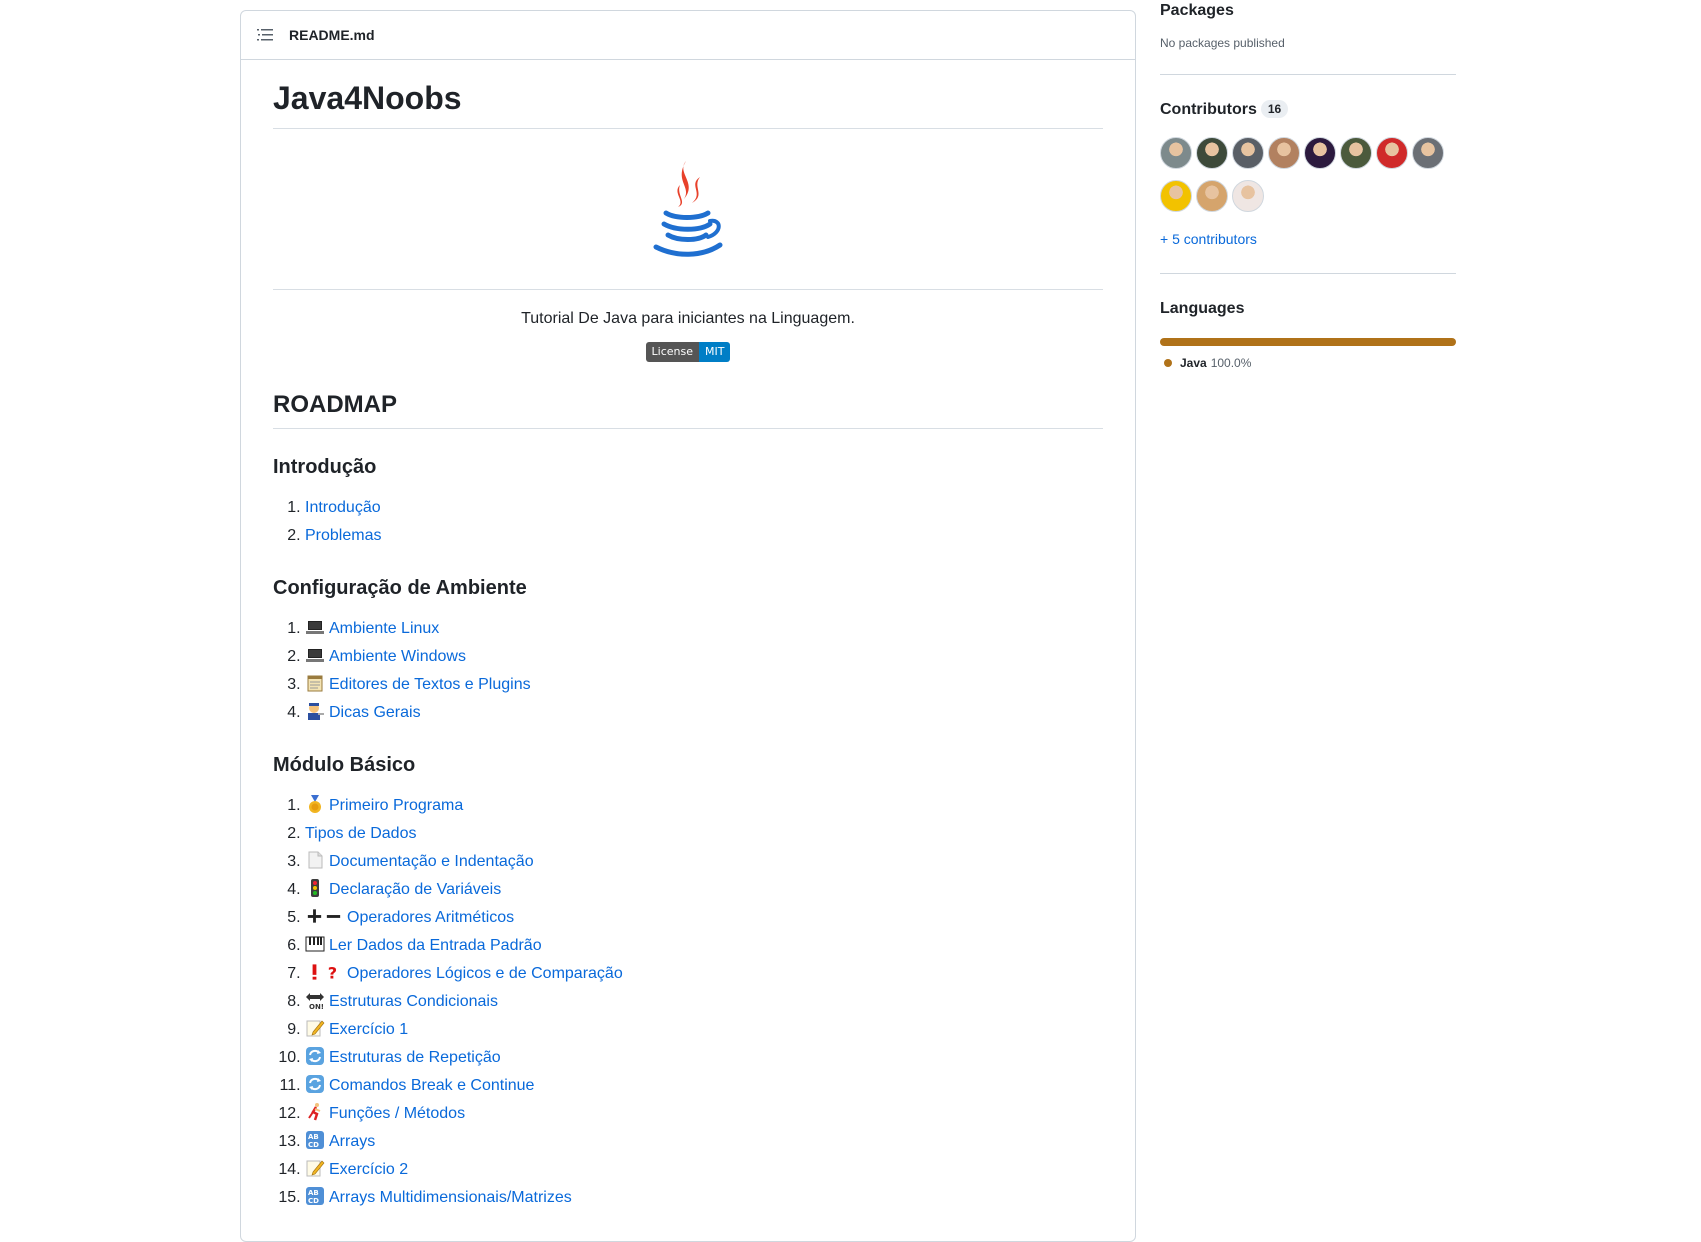 The width and height of the screenshot is (1701, 1242). Describe the element at coordinates (397, 1113) in the screenshot. I see `roadmap-link: Funções / Métodos` at that location.